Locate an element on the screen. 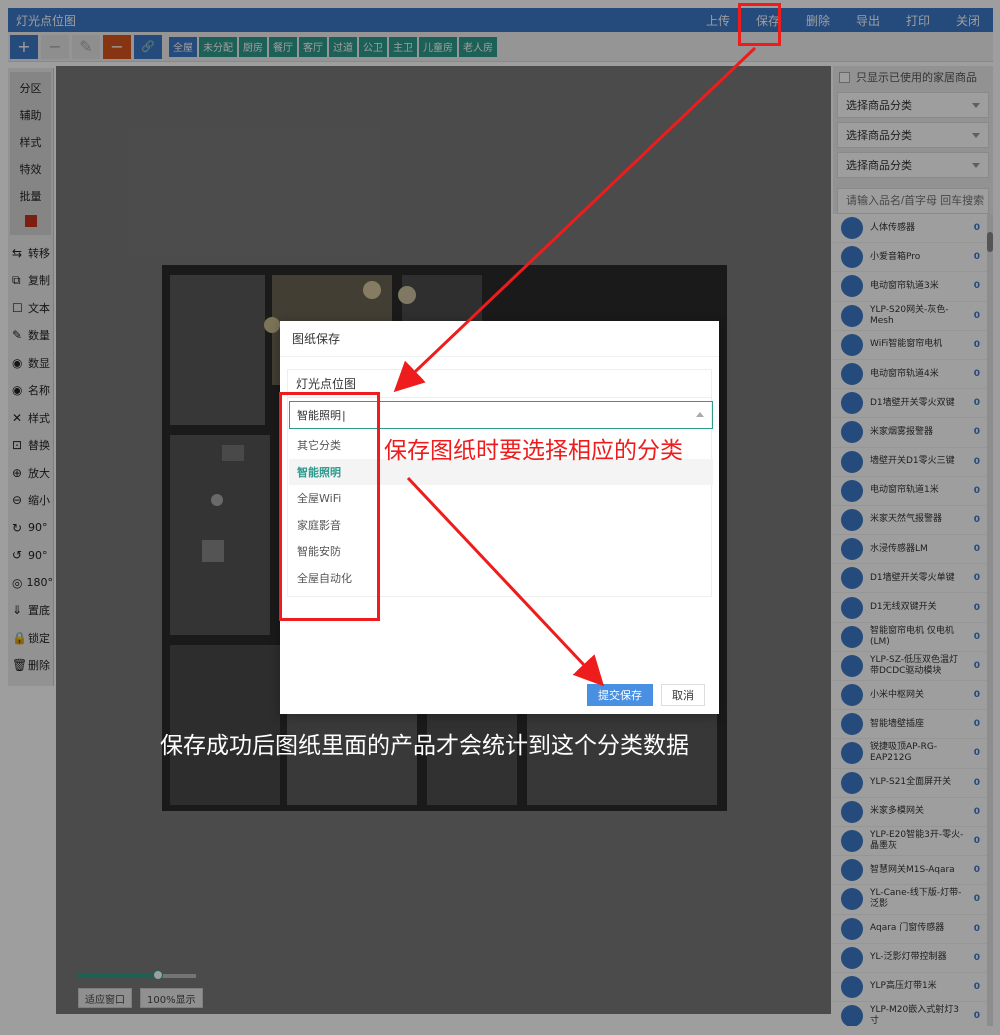  product-item: YL-Cane-线下版-灯带-泛影 0 is located at coordinates (913, 900).